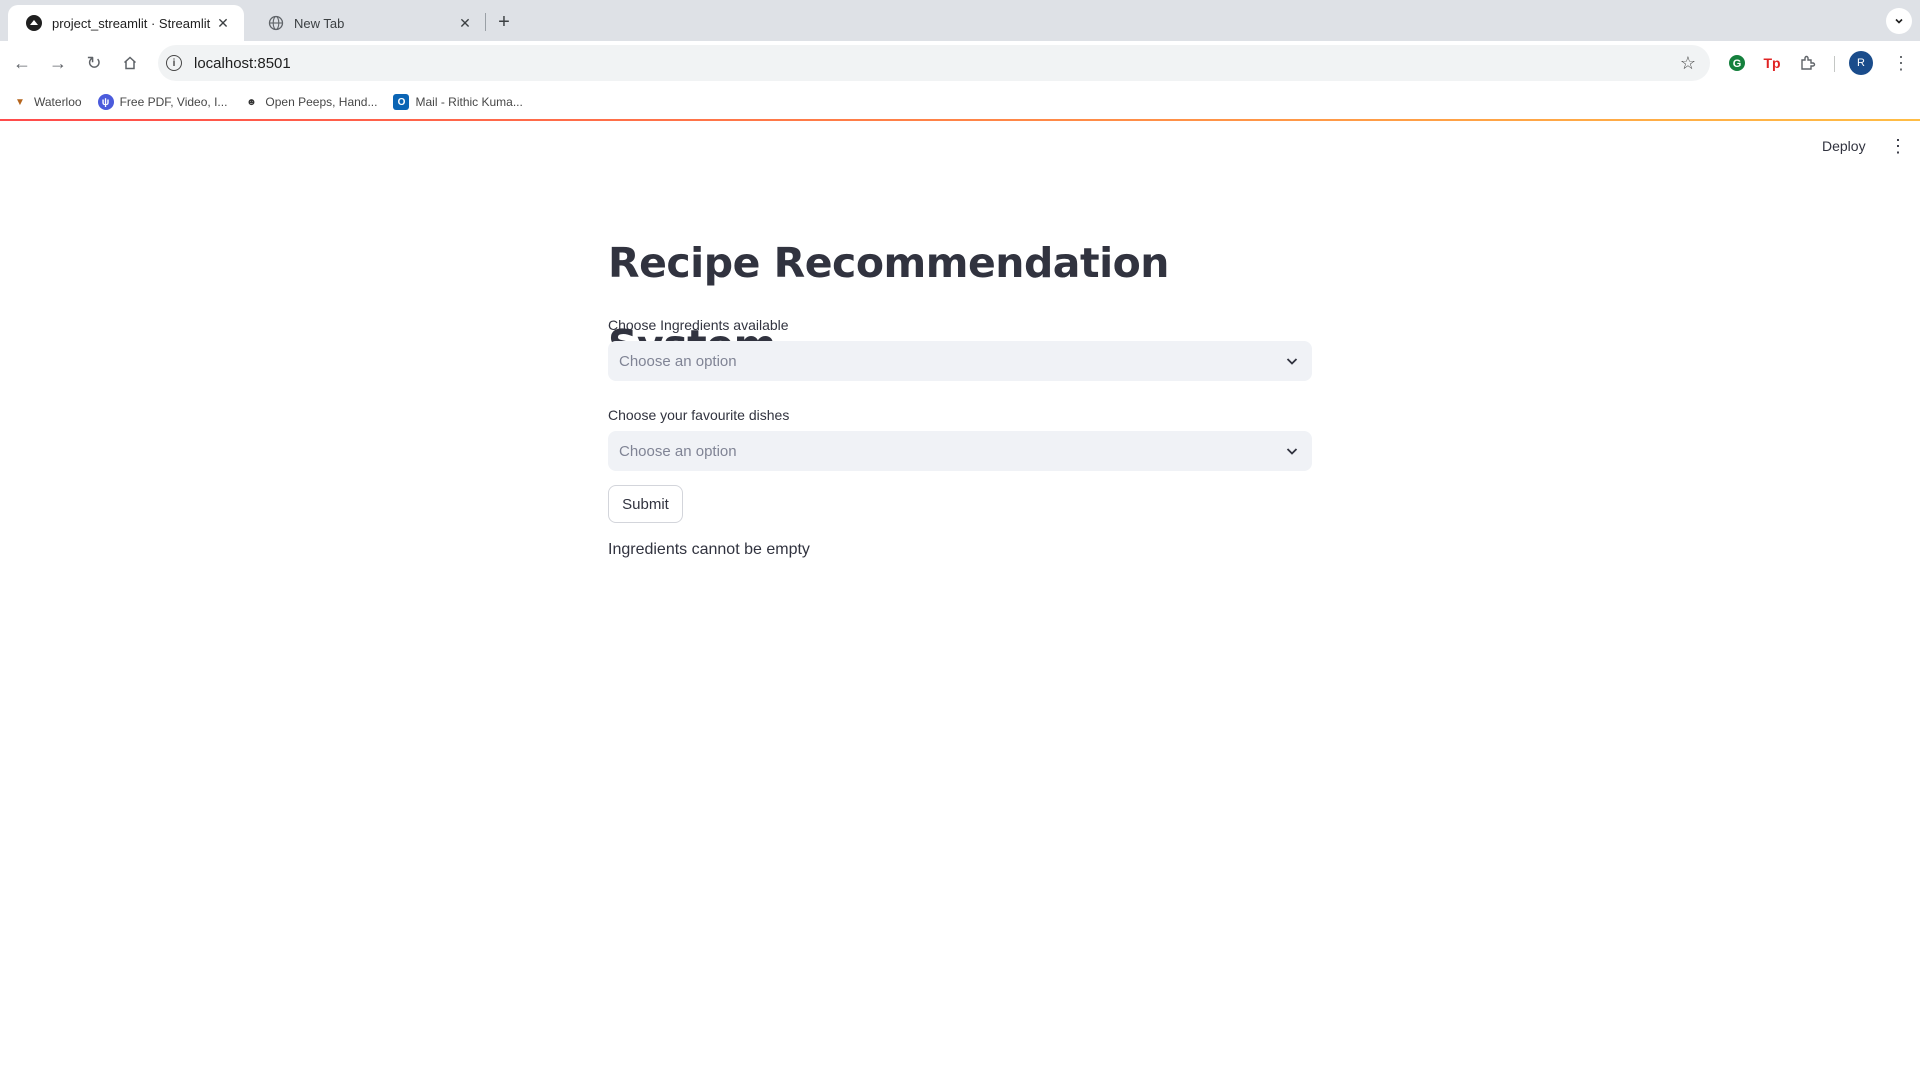  I want to click on tab-title: project_streamlit · Streamlit, so click(131, 23).